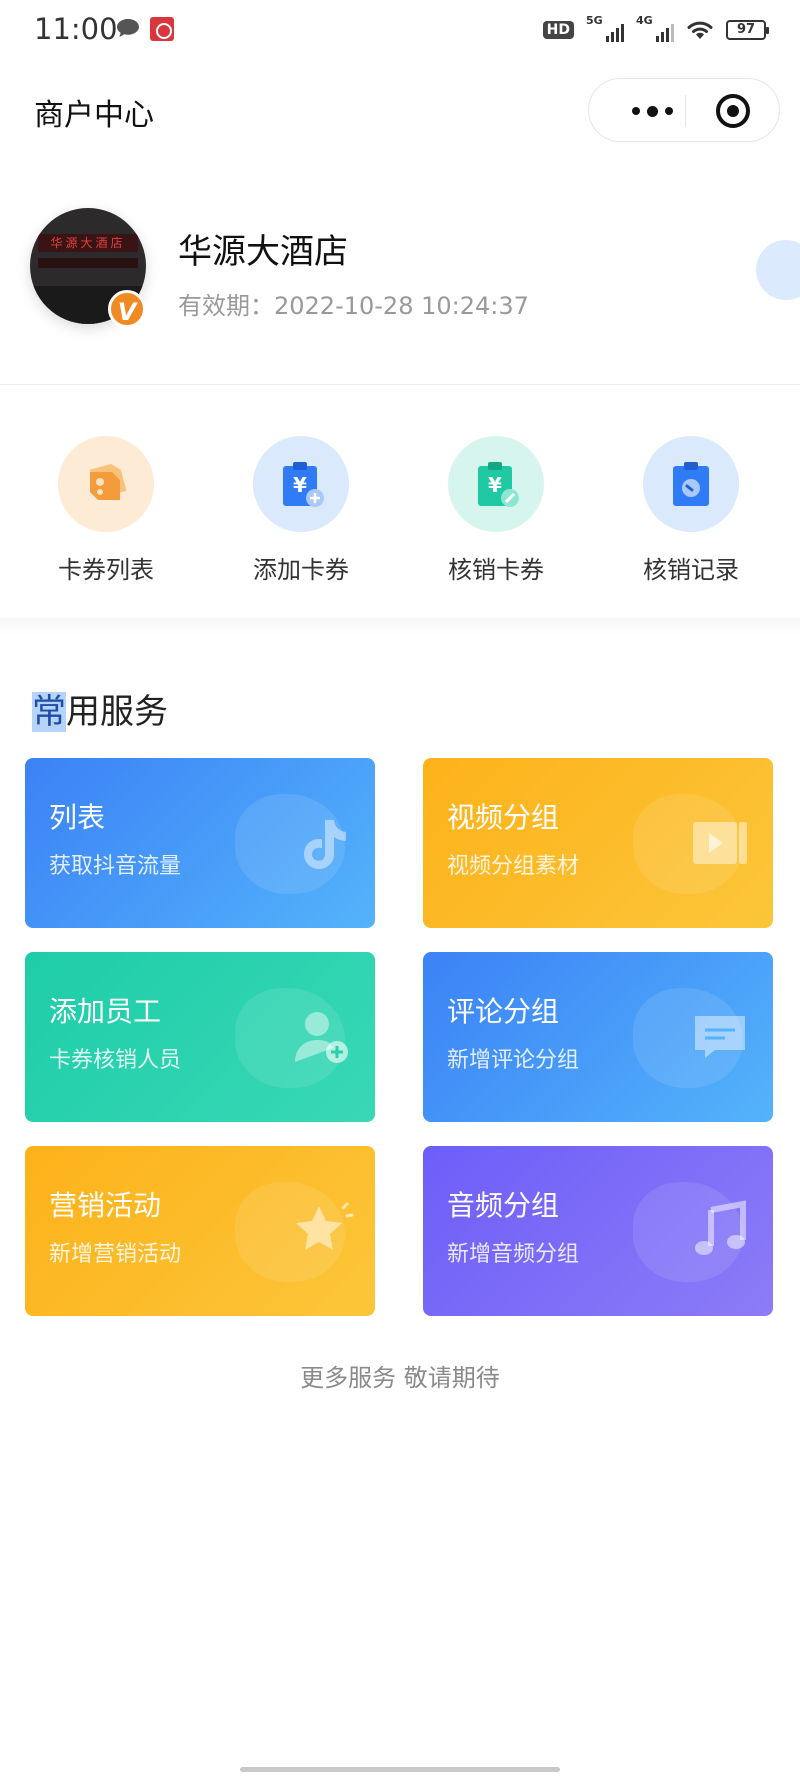 The height and width of the screenshot is (1778, 800). Describe the element at coordinates (106, 570) in the screenshot. I see `quick-action-label: 卡券列表` at that location.